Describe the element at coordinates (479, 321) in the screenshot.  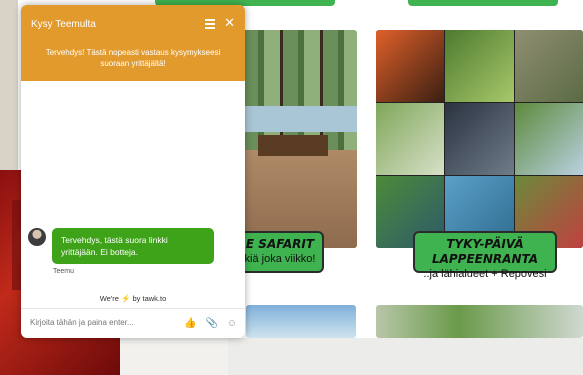
I see `card-image-bottom-right` at that location.